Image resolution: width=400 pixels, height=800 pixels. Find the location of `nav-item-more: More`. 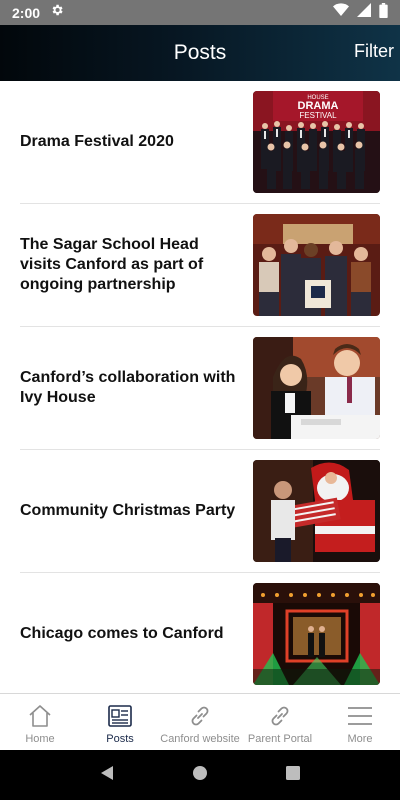

nav-item-more: More is located at coordinates (360, 722).